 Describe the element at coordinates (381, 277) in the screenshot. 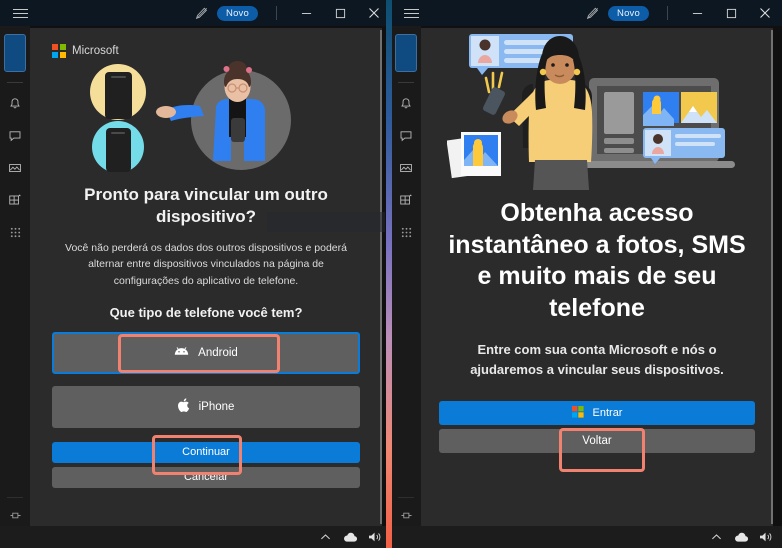

I see `scrollbar-left` at that location.